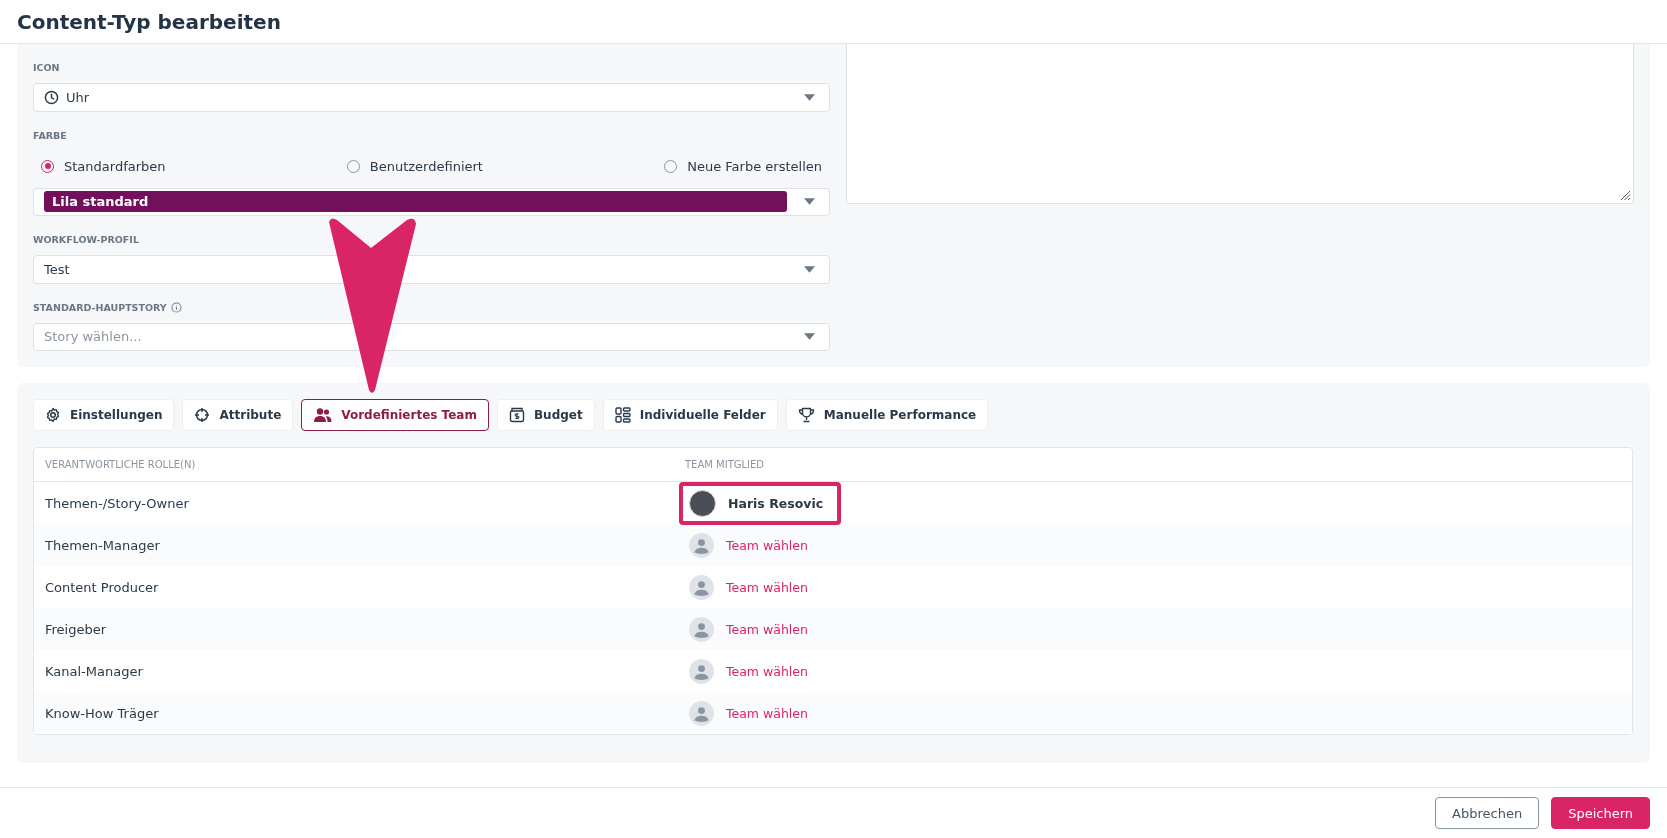 The image size is (1667, 838). I want to click on role-cell-text: Themen-/Story-Owner, so click(117, 503).